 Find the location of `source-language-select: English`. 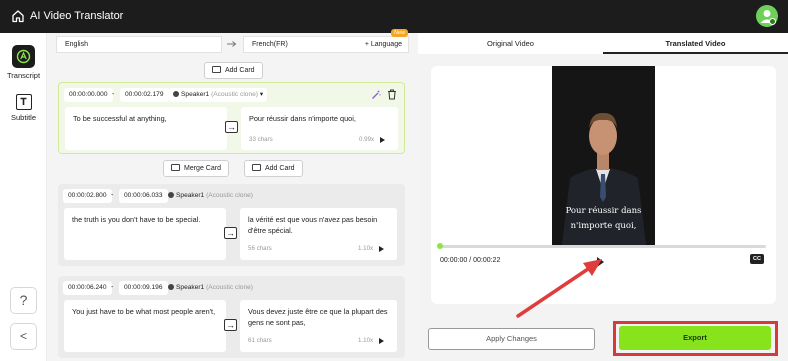

source-language-select: English is located at coordinates (139, 44).